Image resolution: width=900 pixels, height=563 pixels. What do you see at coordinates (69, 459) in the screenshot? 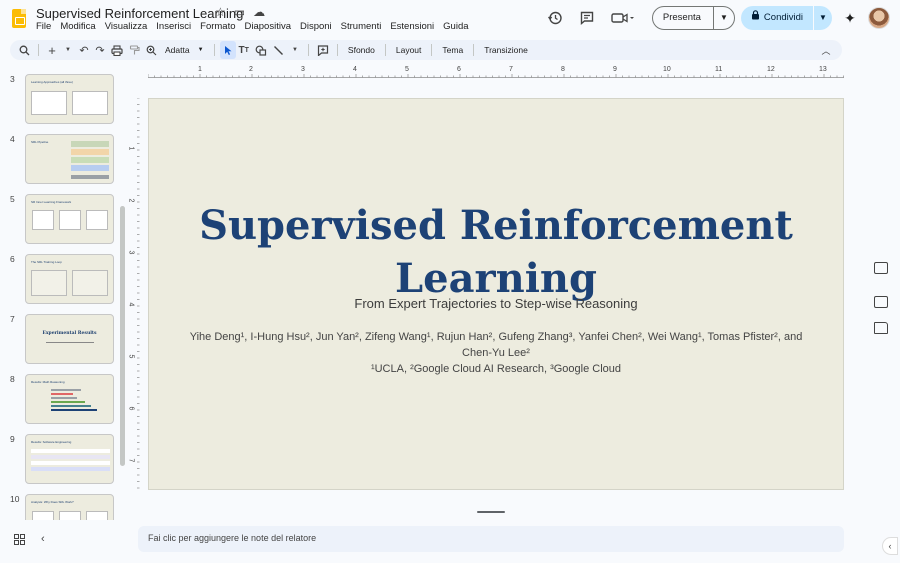
I see `slide-thumbnail: Results: Software Engineering` at bounding box center [69, 459].